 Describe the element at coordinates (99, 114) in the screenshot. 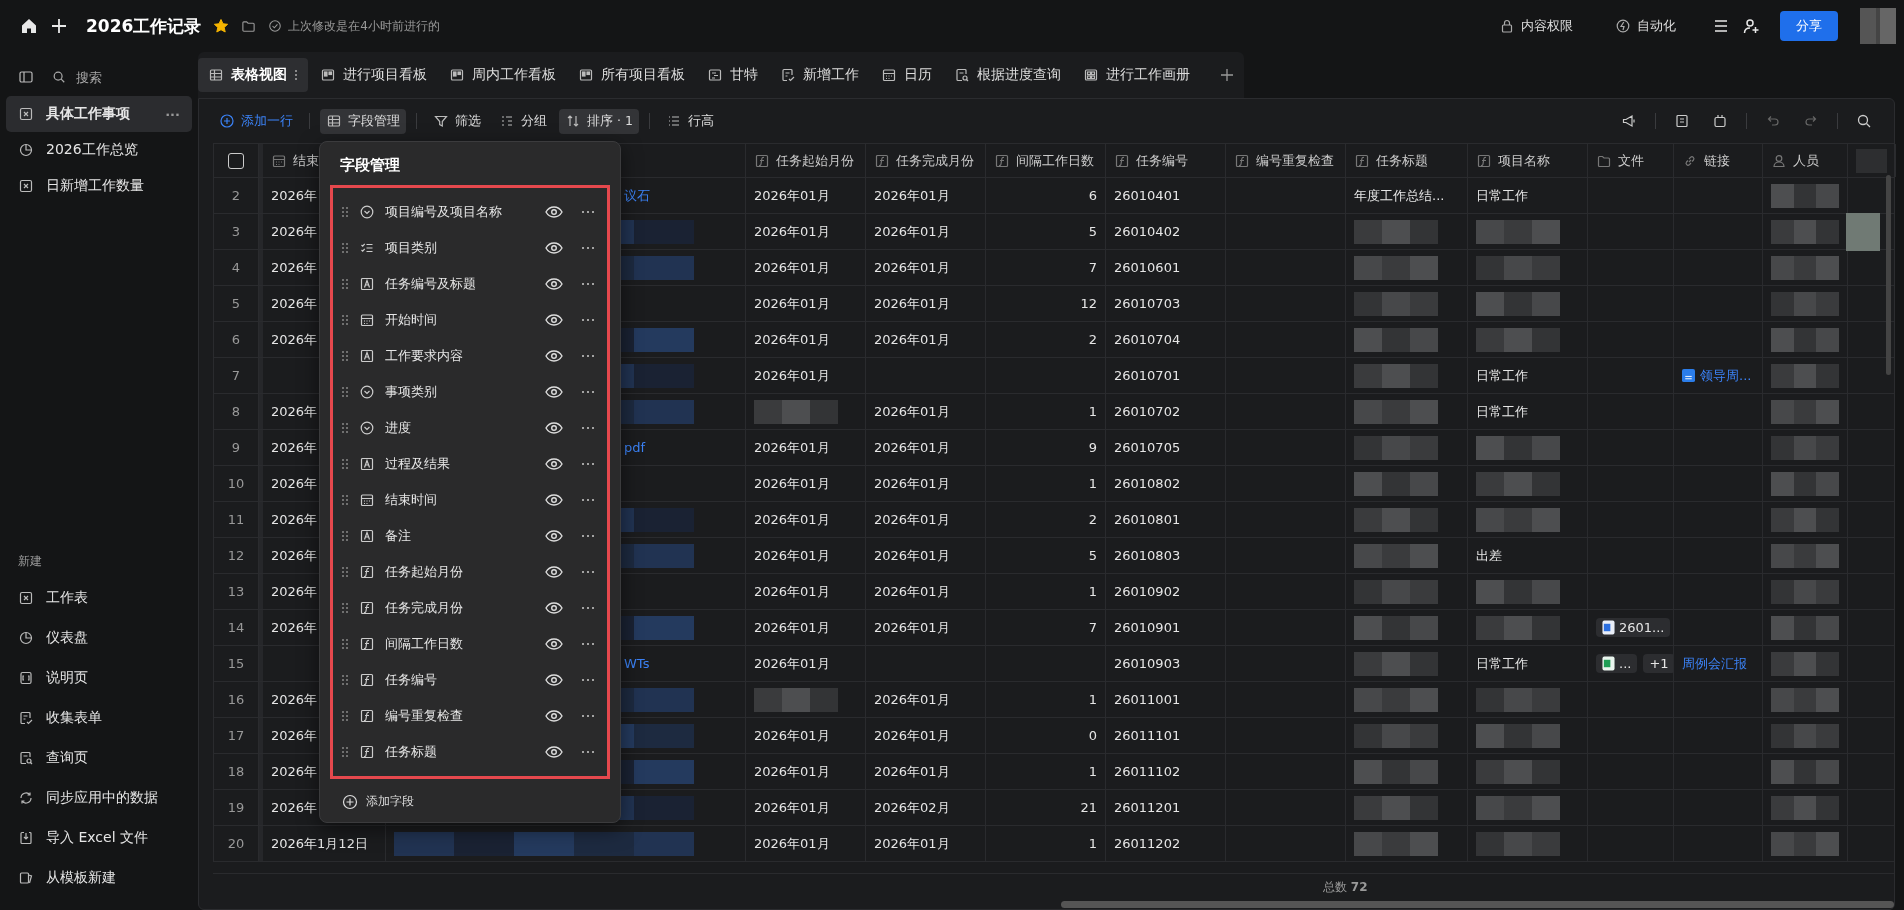

I see `sidebar-item: 具体工作事项 ···` at that location.